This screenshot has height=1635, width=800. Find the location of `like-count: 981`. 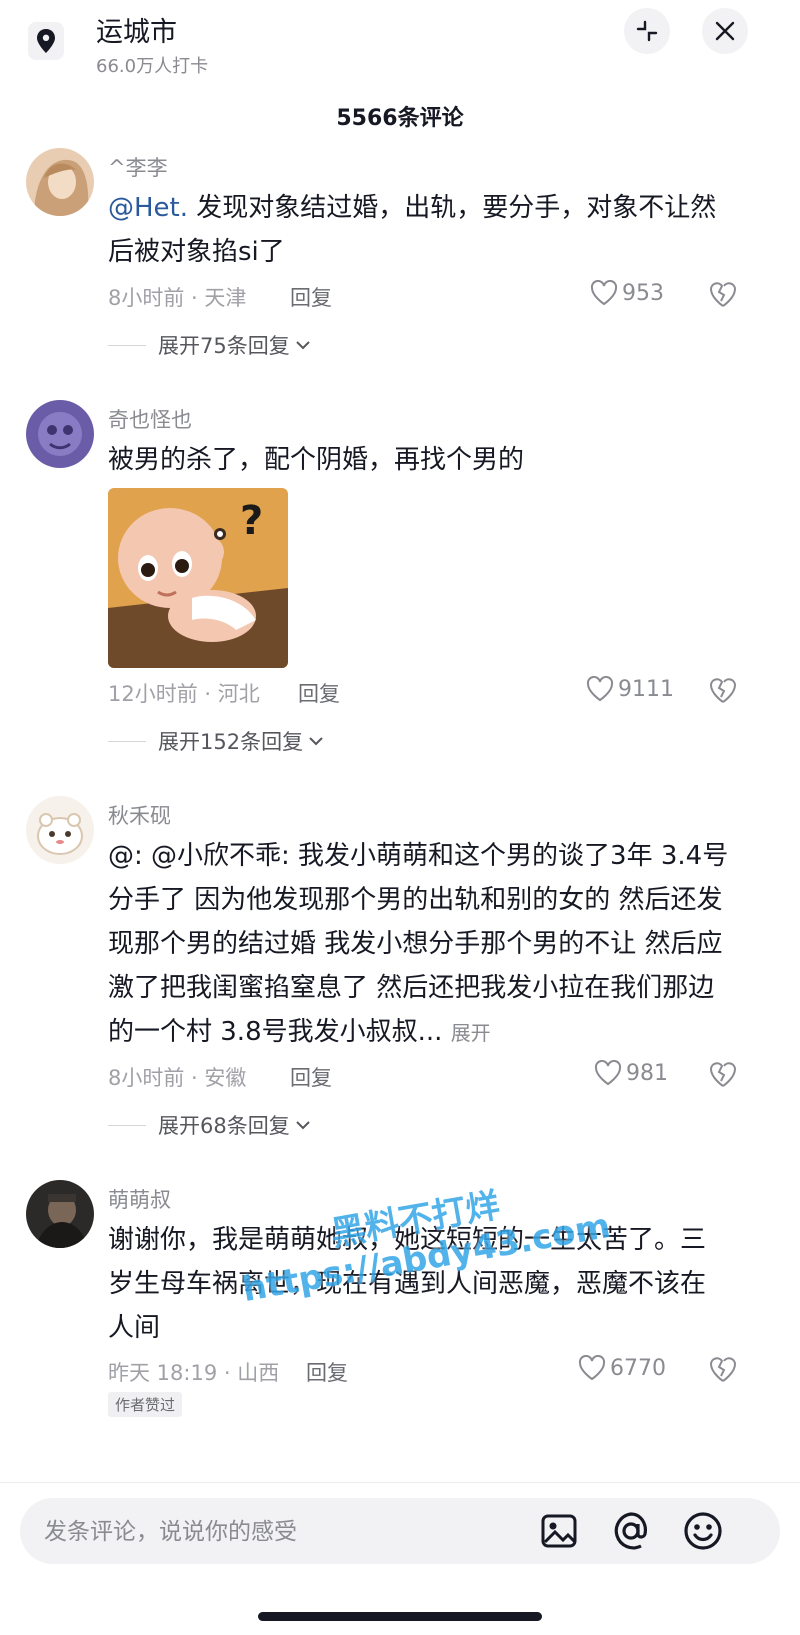

like-count: 981 is located at coordinates (647, 1073).